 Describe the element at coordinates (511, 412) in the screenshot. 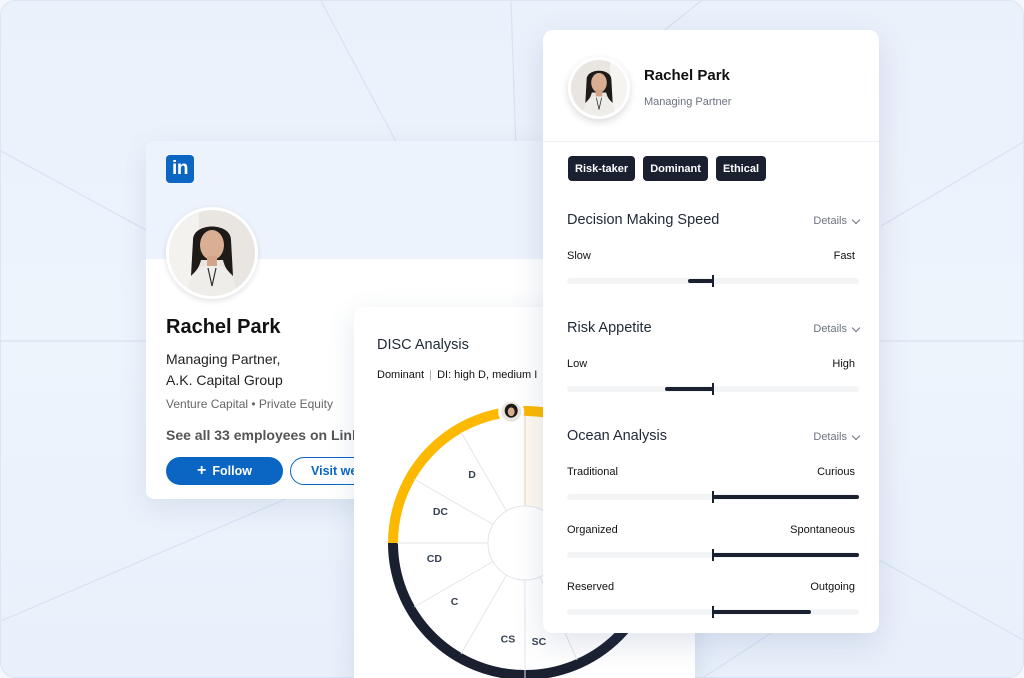

I see `disc-avatar-face` at that location.